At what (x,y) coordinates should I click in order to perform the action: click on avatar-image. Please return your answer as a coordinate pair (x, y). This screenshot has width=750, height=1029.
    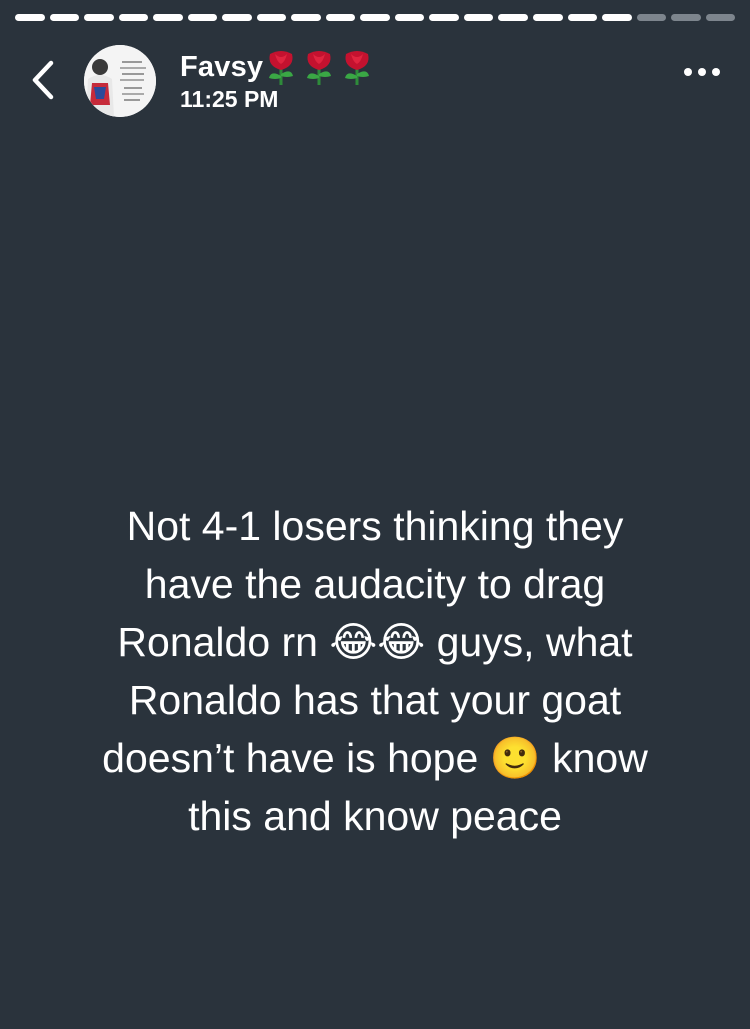
    Looking at the image, I should click on (120, 81).